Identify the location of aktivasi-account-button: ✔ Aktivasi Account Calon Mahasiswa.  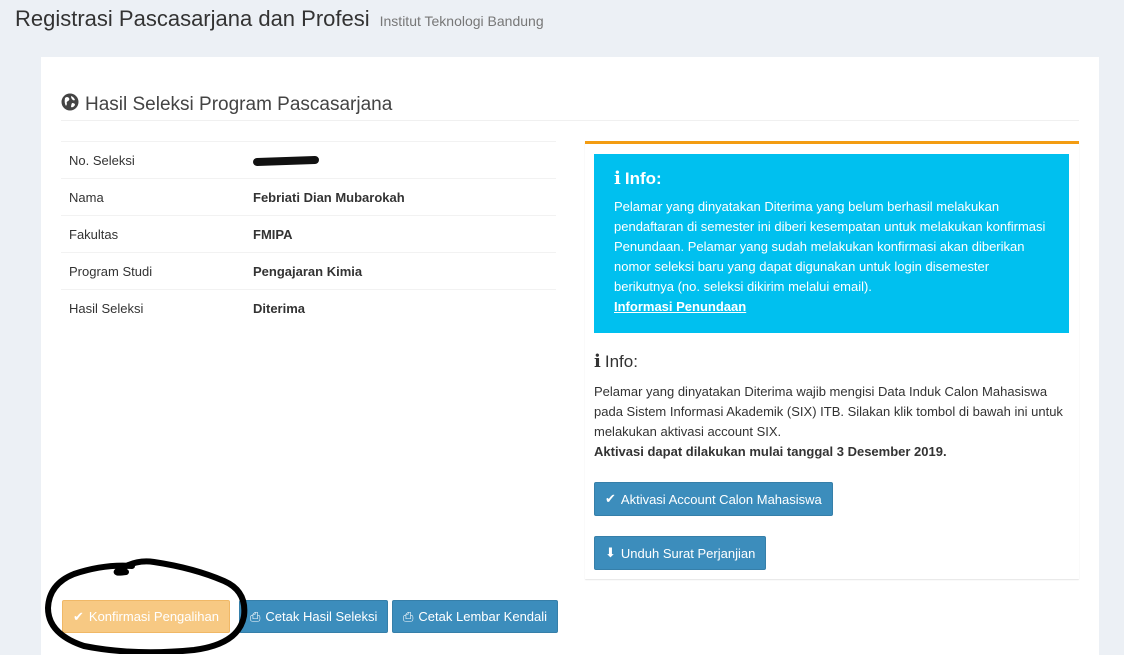
(713, 499).